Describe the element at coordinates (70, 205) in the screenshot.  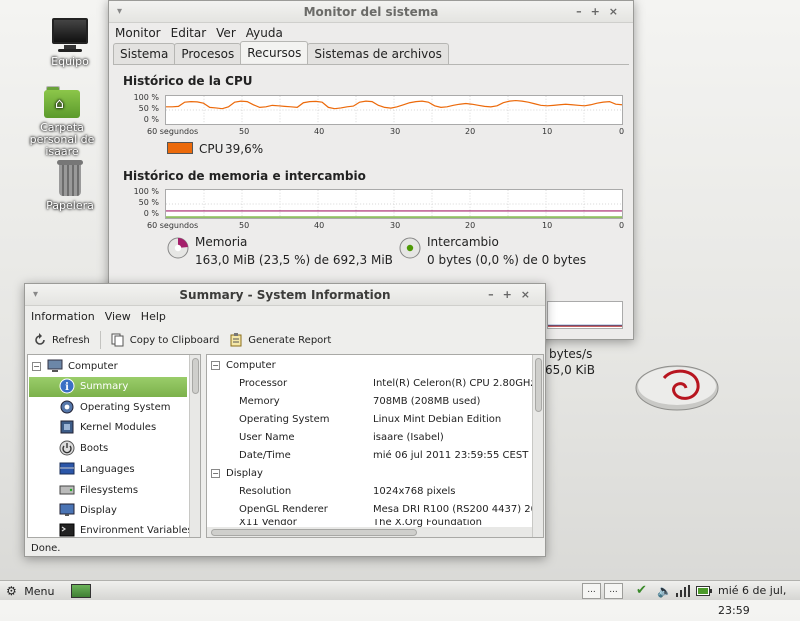
I see `desktop-icon-label: Papelera` at that location.